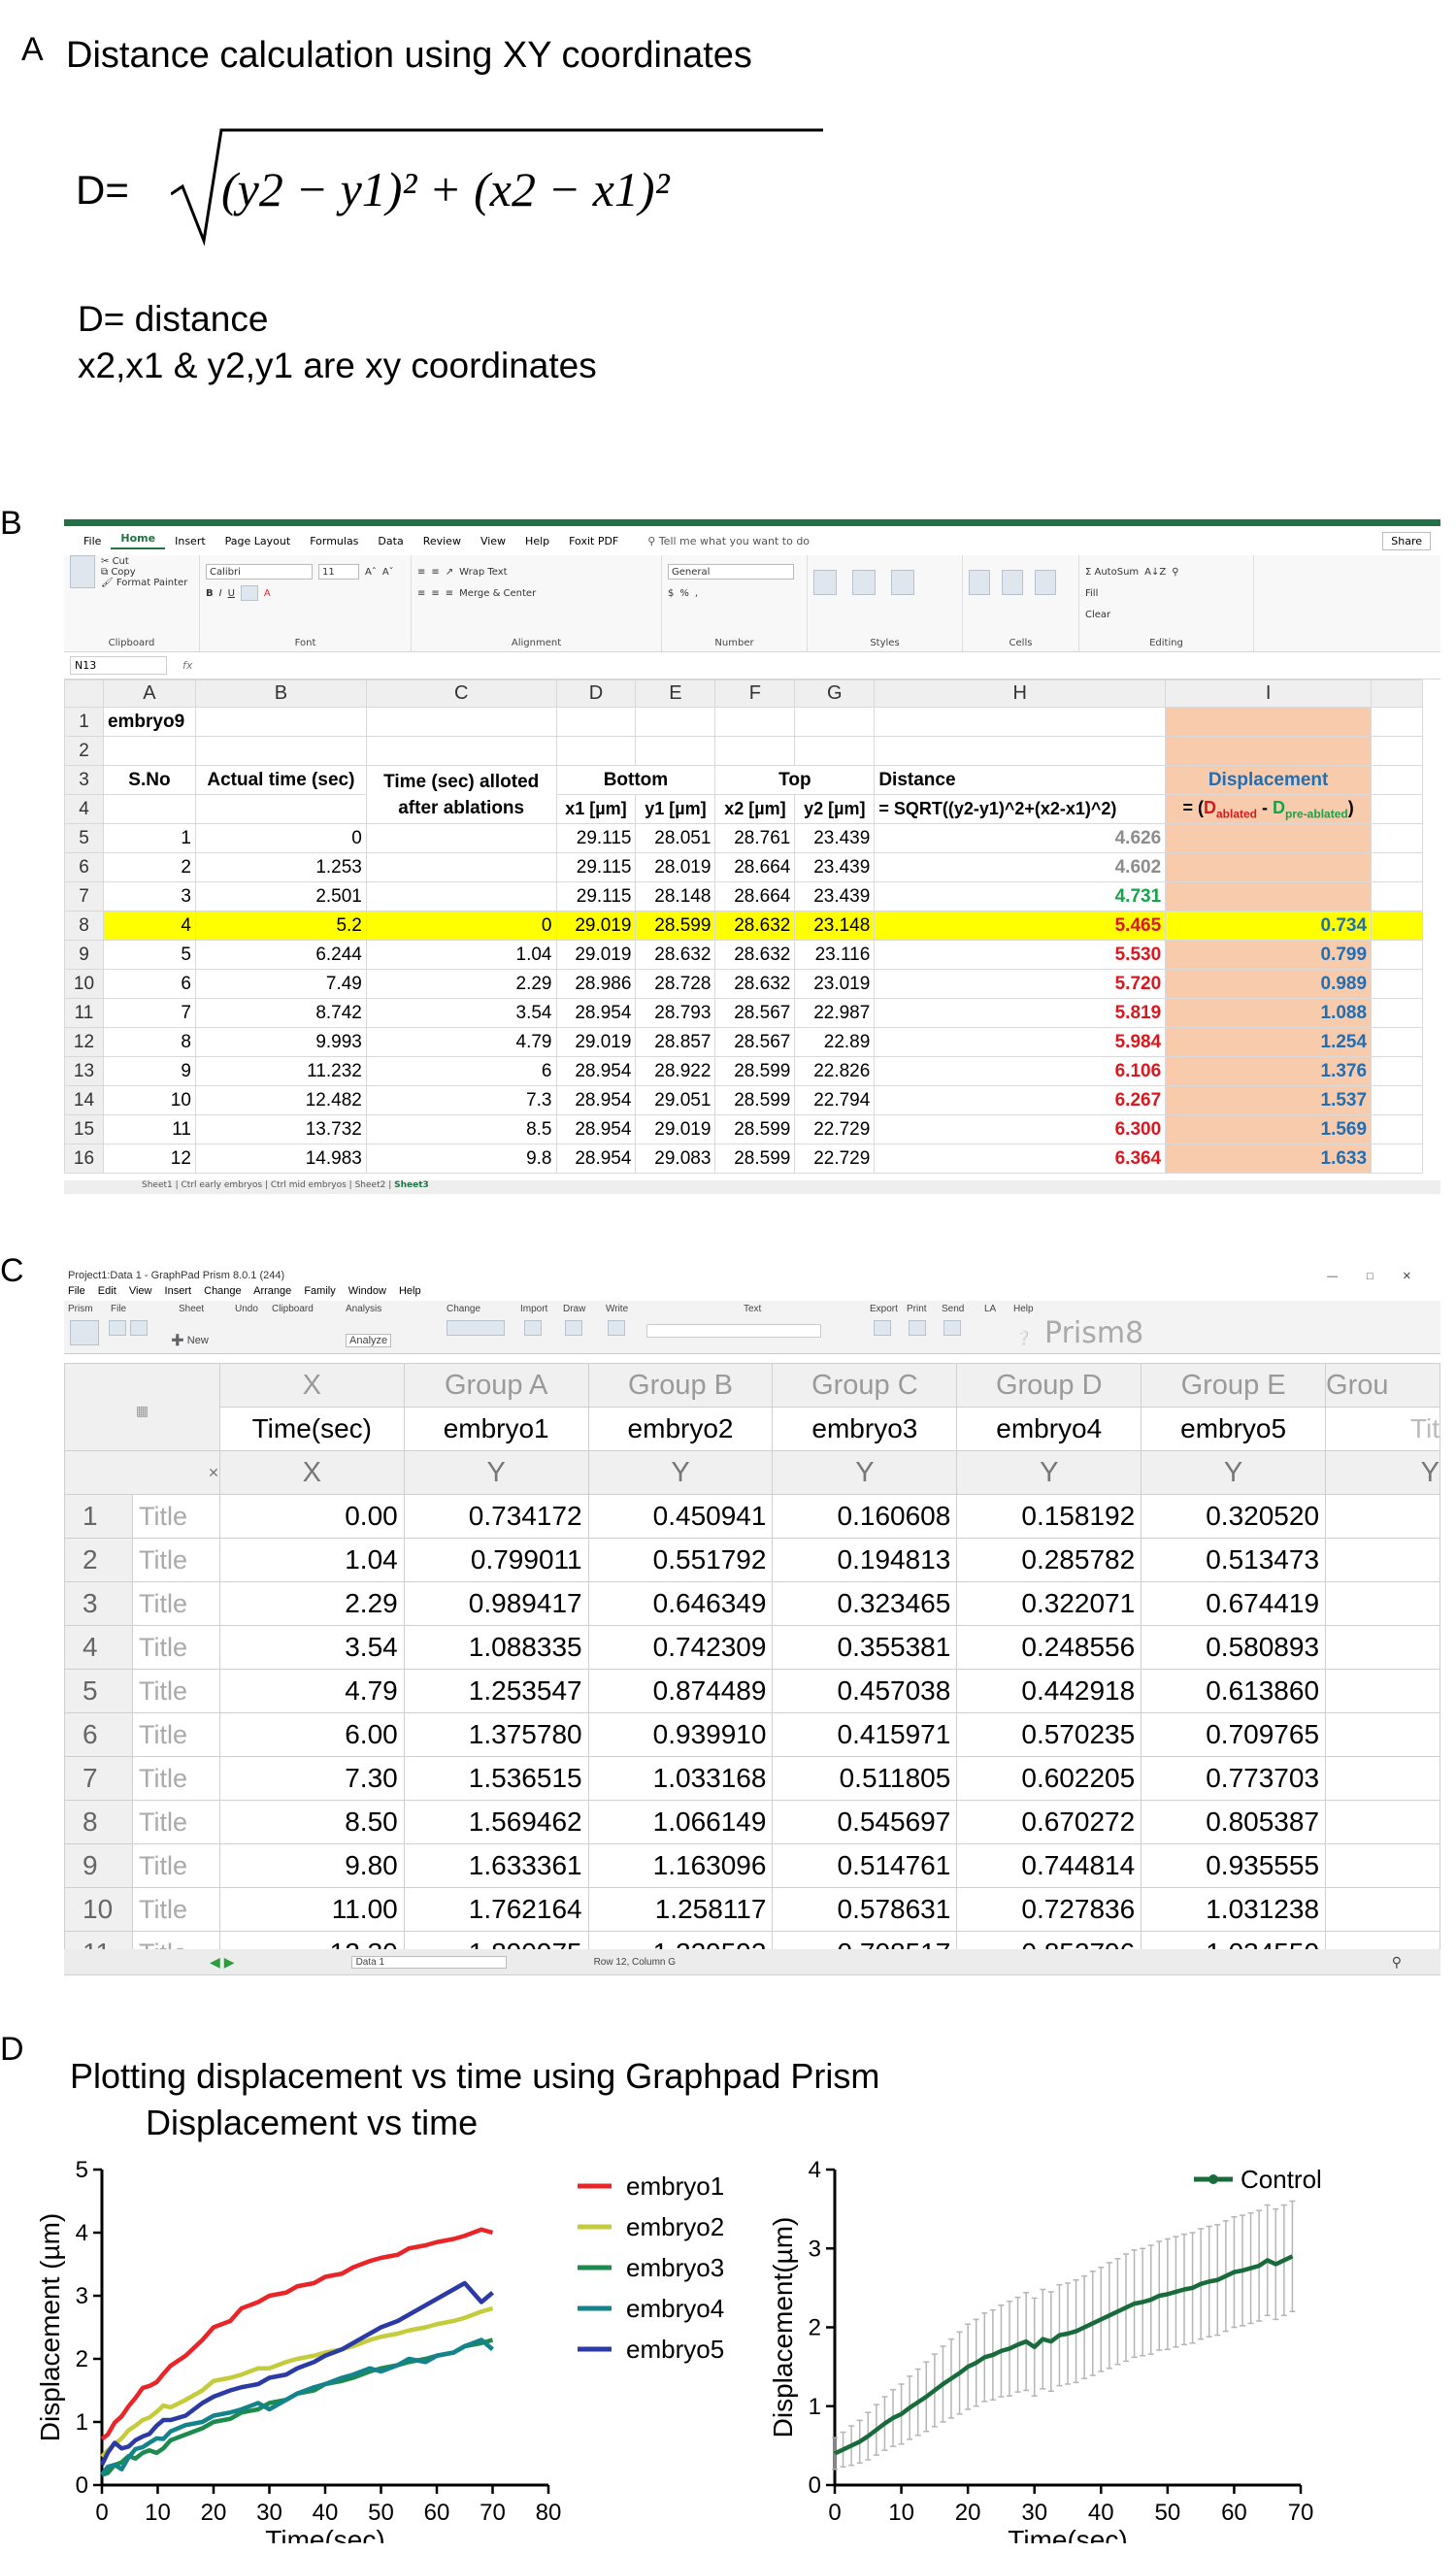 This screenshot has width=1456, height=2553. Describe the element at coordinates (596, 1129) in the screenshot. I see `cell-x1: 28.954` at that location.